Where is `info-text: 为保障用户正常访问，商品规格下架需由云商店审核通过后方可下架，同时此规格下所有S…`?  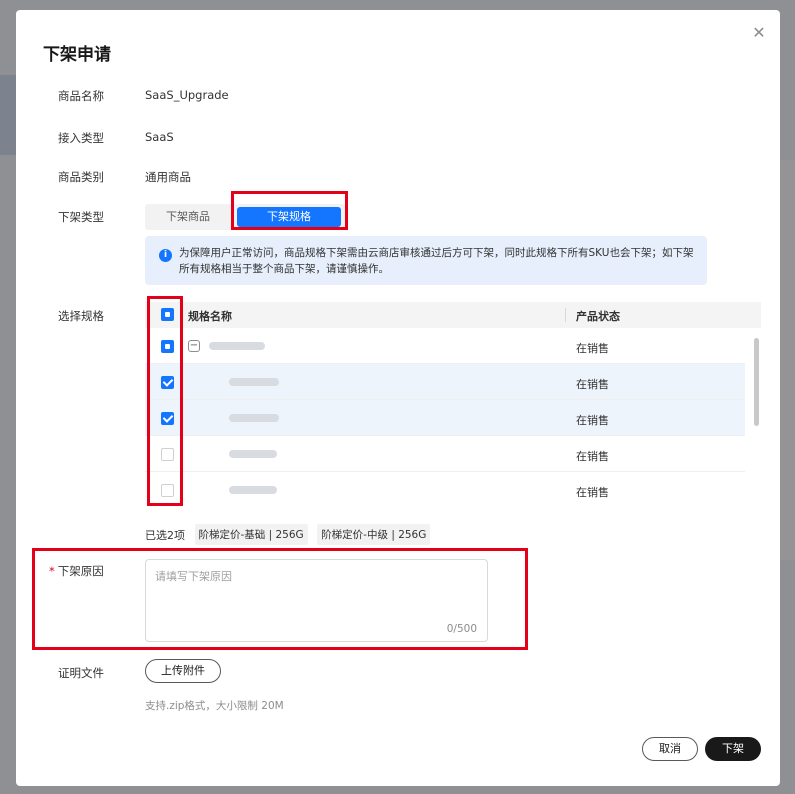
info-text: 为保障用户正常访问，商品规格下架需由云商店审核通过后方可下架，同时此规格下所有S… is located at coordinates (436, 261).